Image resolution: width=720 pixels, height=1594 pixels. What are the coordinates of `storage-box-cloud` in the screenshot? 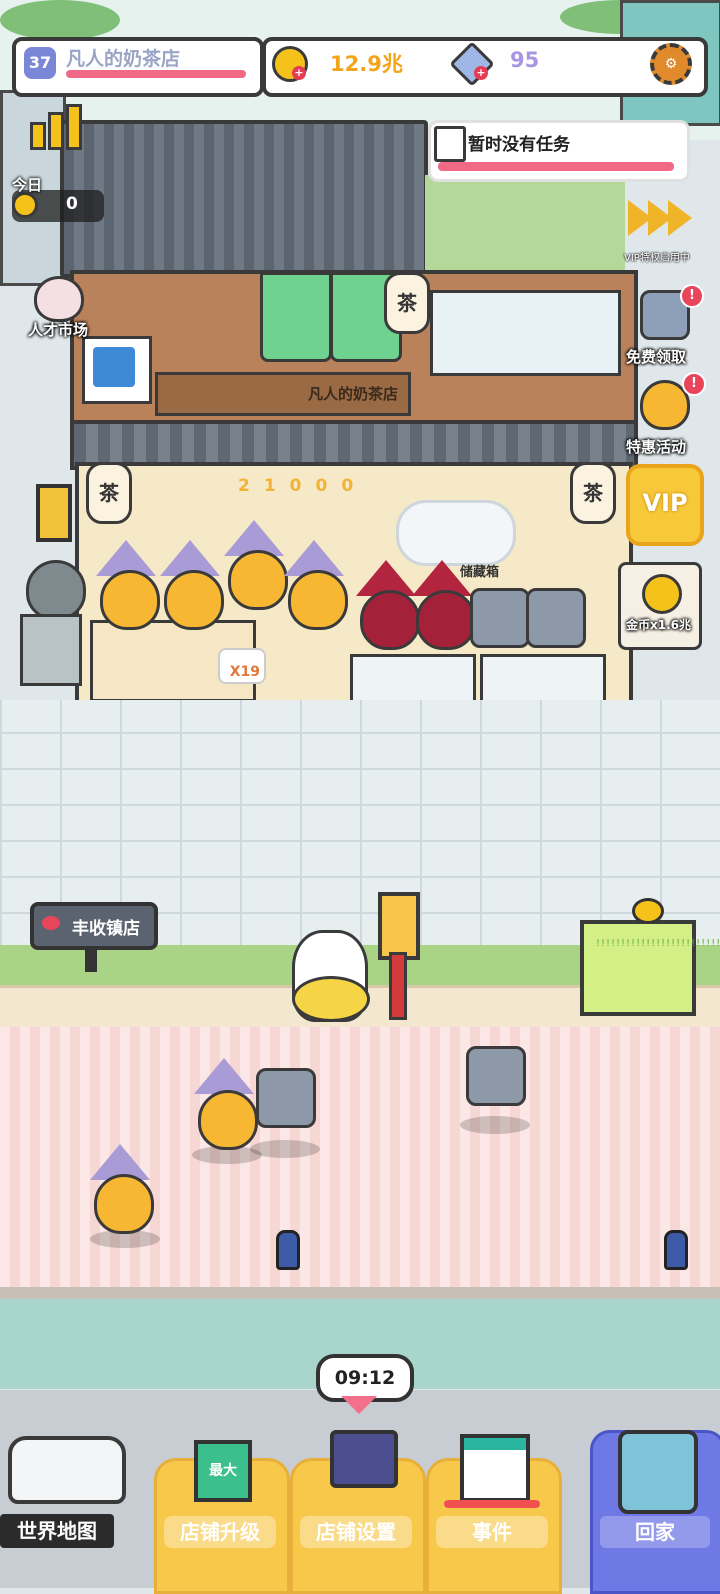 It's located at (456, 533).